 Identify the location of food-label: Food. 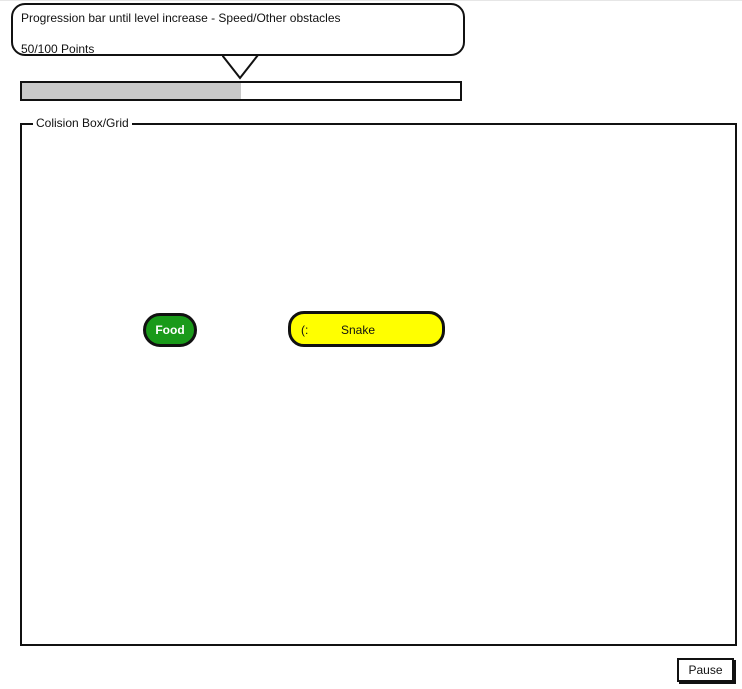
(170, 330).